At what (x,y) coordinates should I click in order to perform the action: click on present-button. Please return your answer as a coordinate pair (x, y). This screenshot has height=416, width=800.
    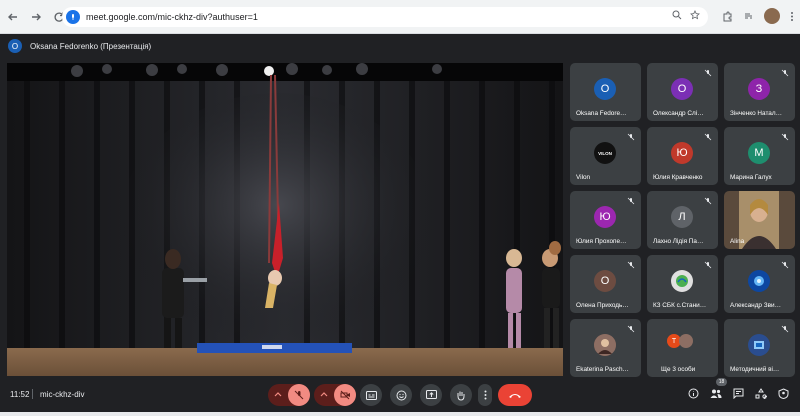
    Looking at the image, I should click on (431, 395).